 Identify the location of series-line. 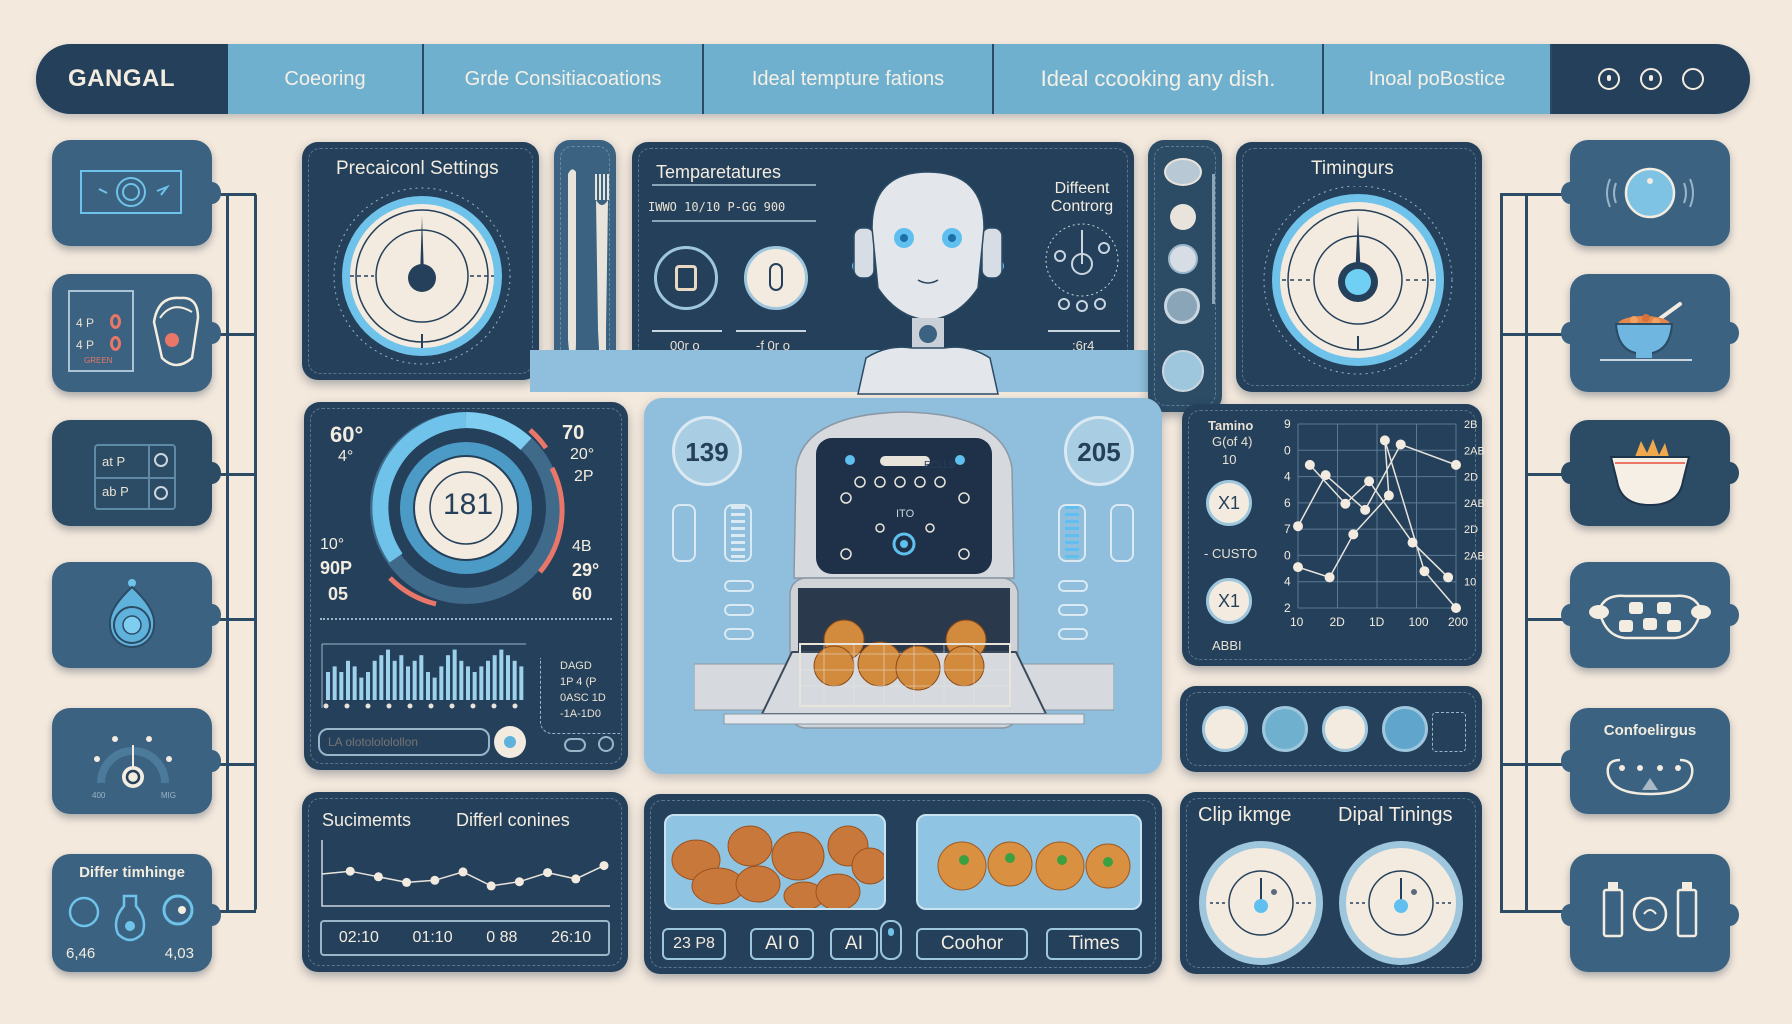
(1379, 521).